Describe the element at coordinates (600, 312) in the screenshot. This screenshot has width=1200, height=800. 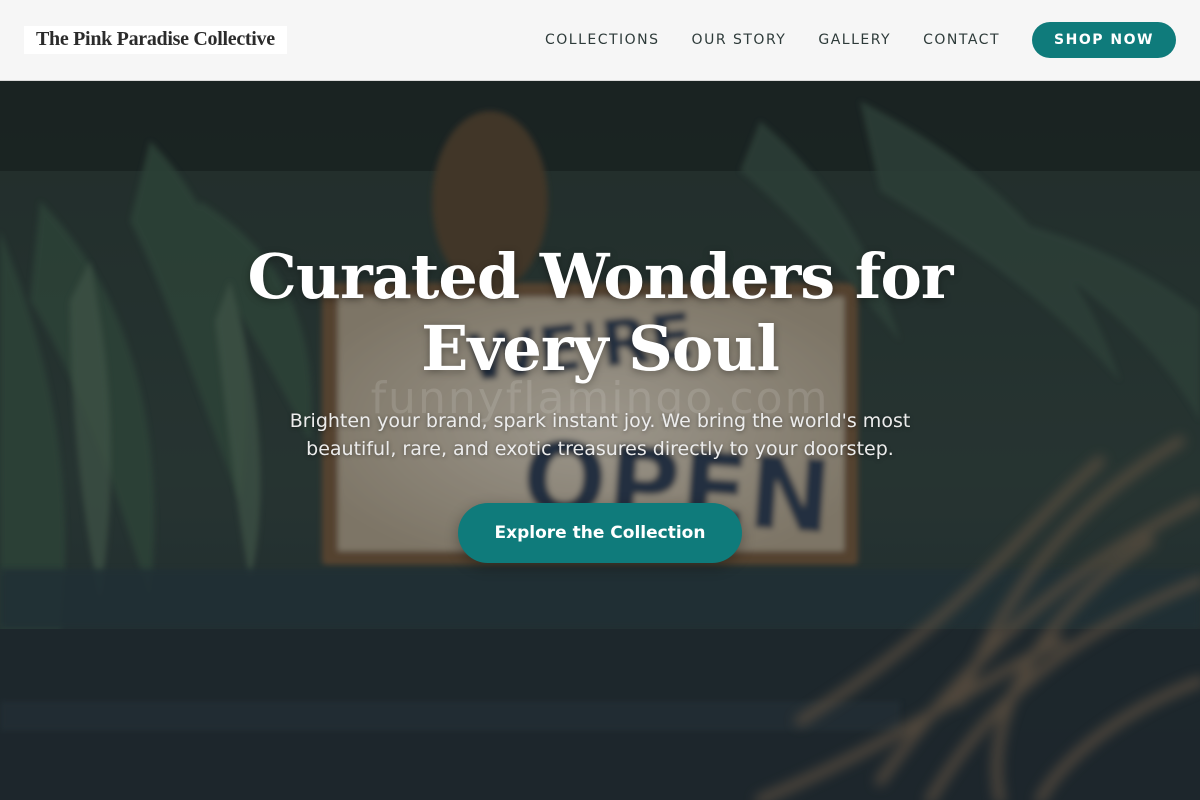
I see `hero-title: Curated Wonders for Every Soul` at that location.